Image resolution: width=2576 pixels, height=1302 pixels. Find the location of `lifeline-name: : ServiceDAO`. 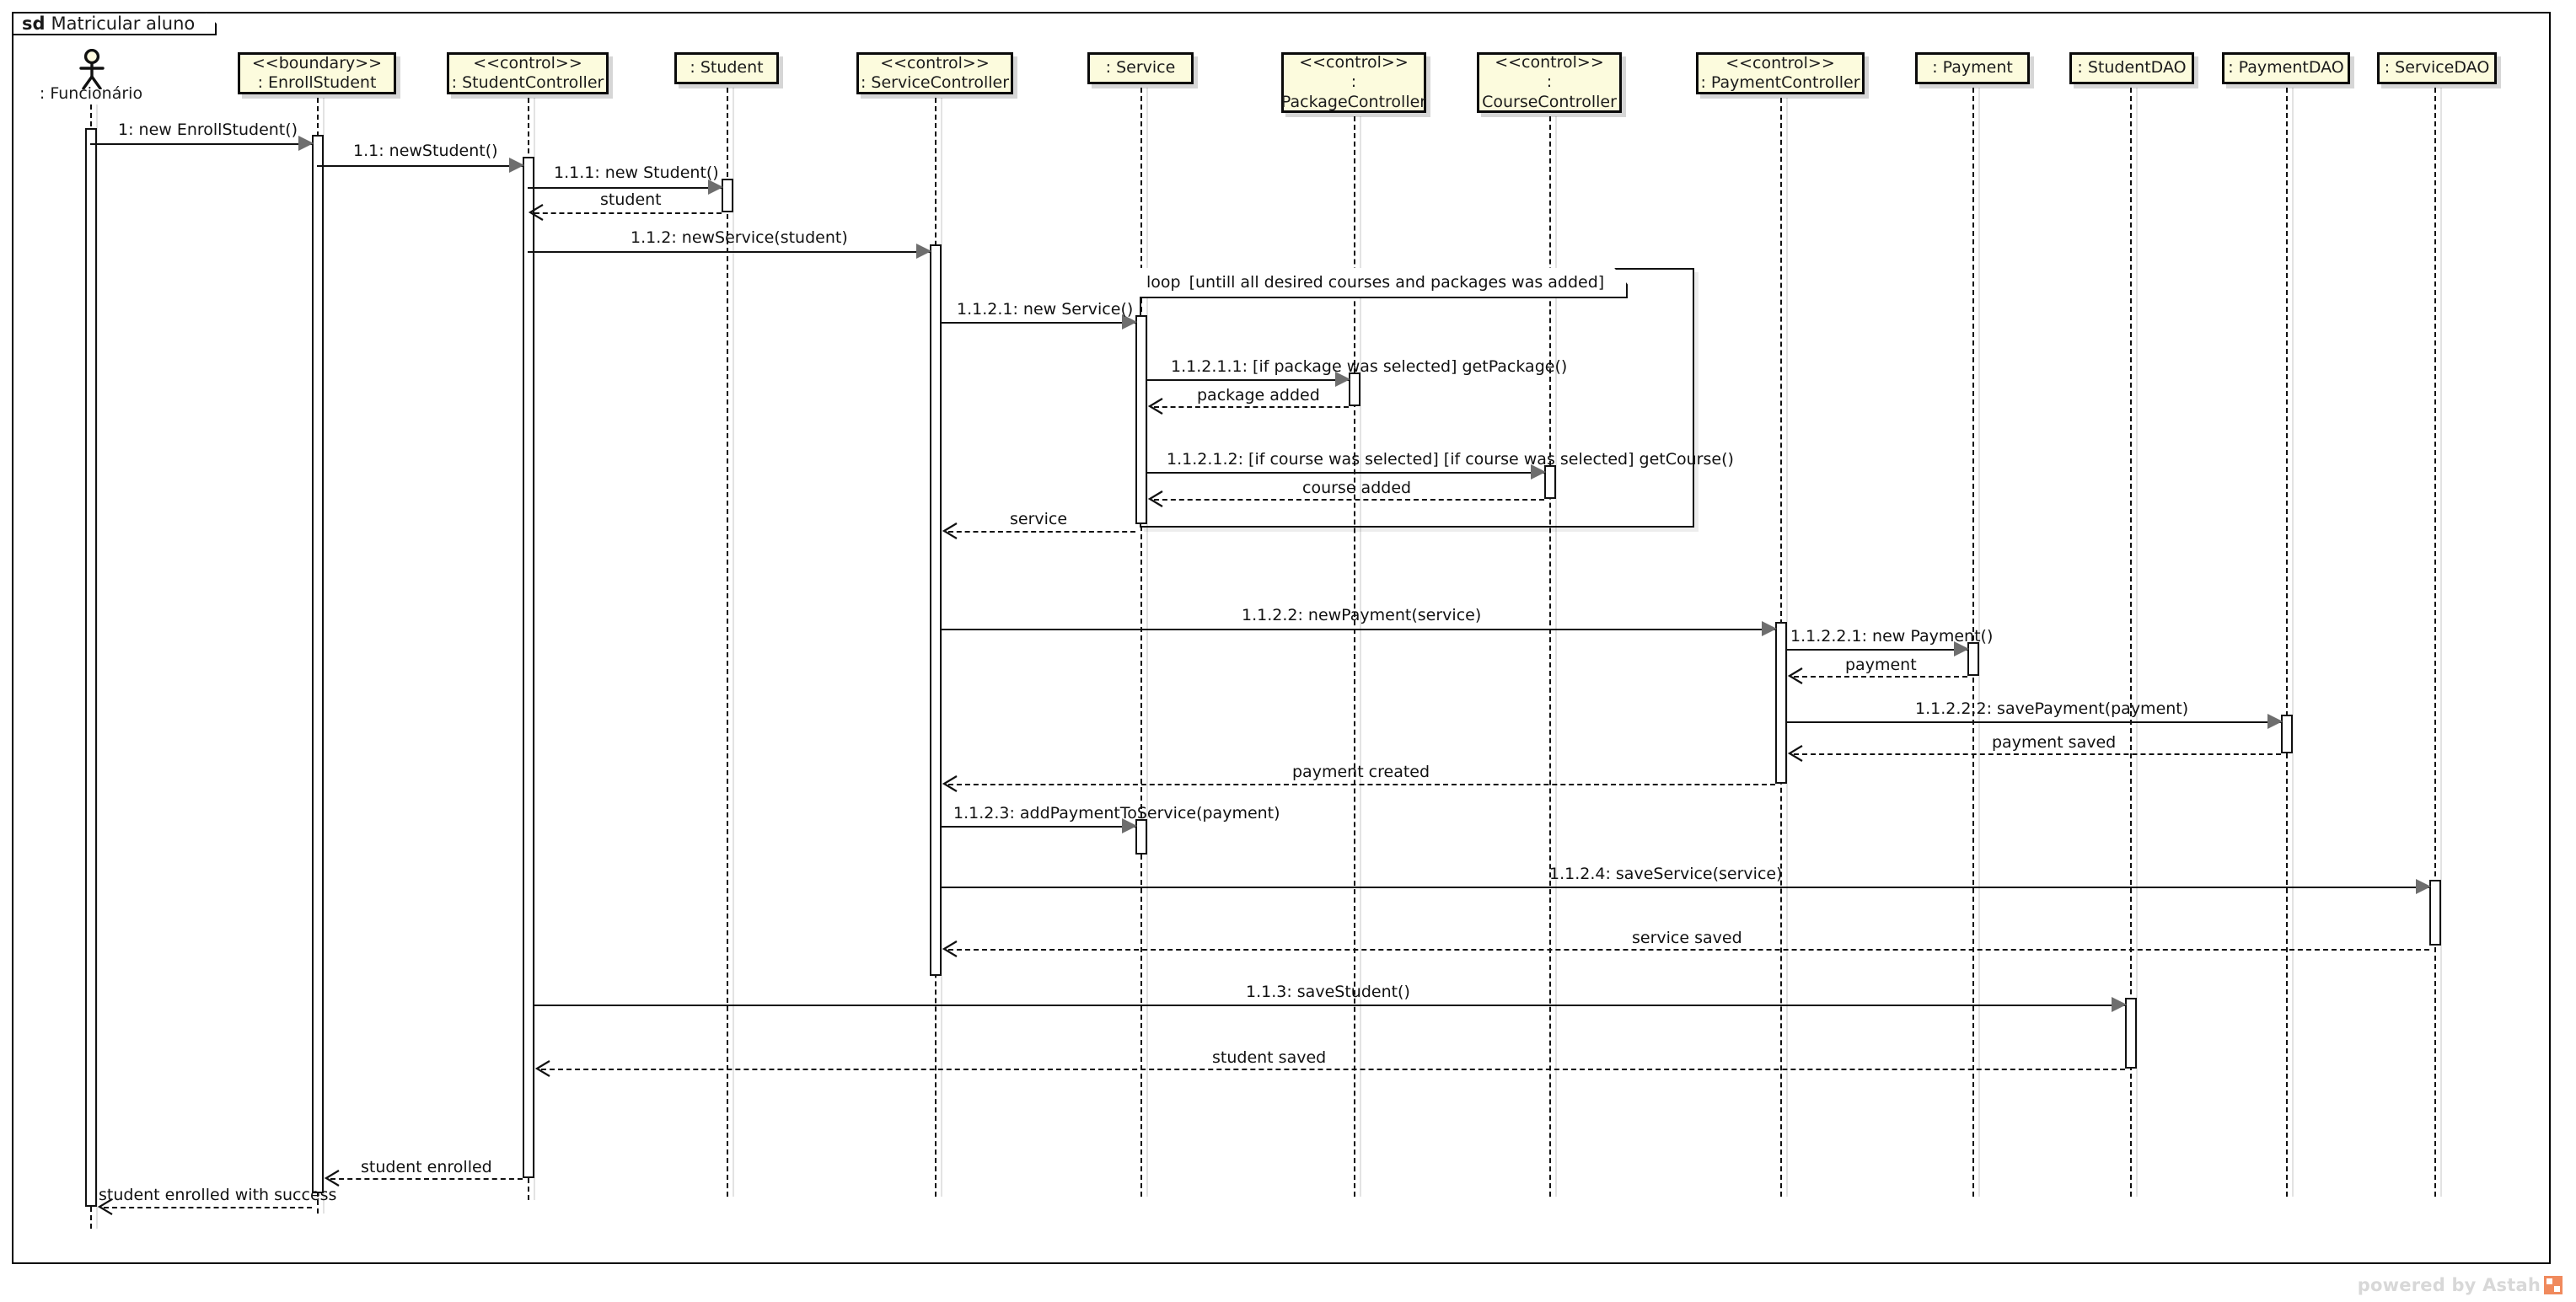

lifeline-name: : ServiceDAO is located at coordinates (2437, 68).